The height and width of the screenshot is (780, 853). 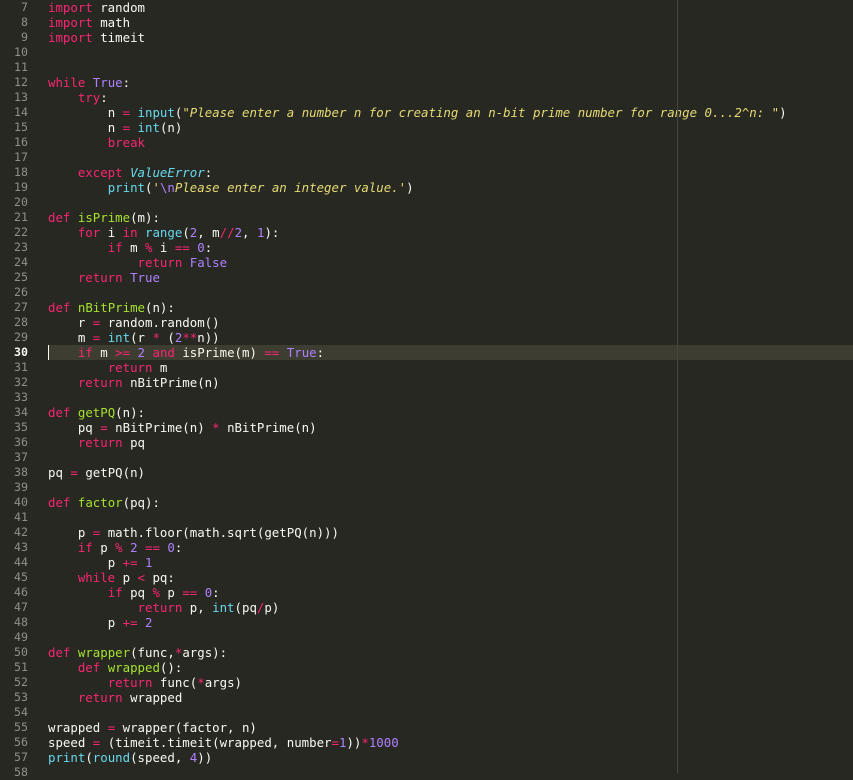 I want to click on code-line: print(round(speed, 4)), so click(x=130, y=757).